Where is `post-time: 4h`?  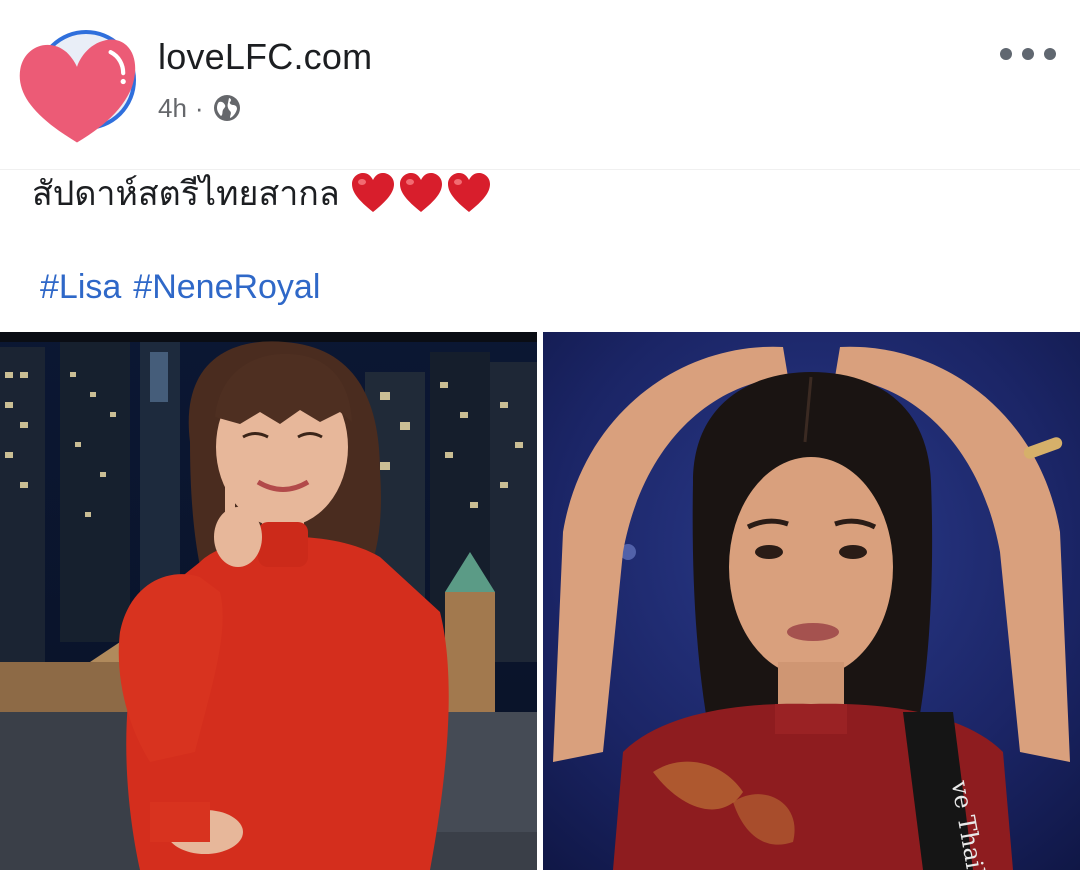
post-time: 4h is located at coordinates (172, 108).